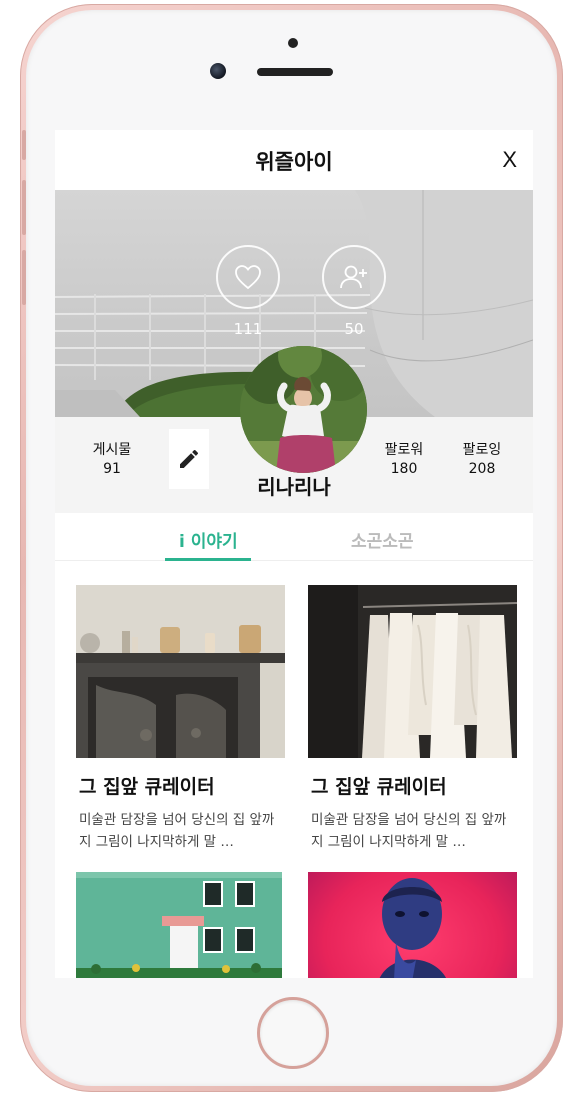 This screenshot has height=1096, width=563. Describe the element at coordinates (248, 329) in the screenshot. I see `like-count: 111` at that location.